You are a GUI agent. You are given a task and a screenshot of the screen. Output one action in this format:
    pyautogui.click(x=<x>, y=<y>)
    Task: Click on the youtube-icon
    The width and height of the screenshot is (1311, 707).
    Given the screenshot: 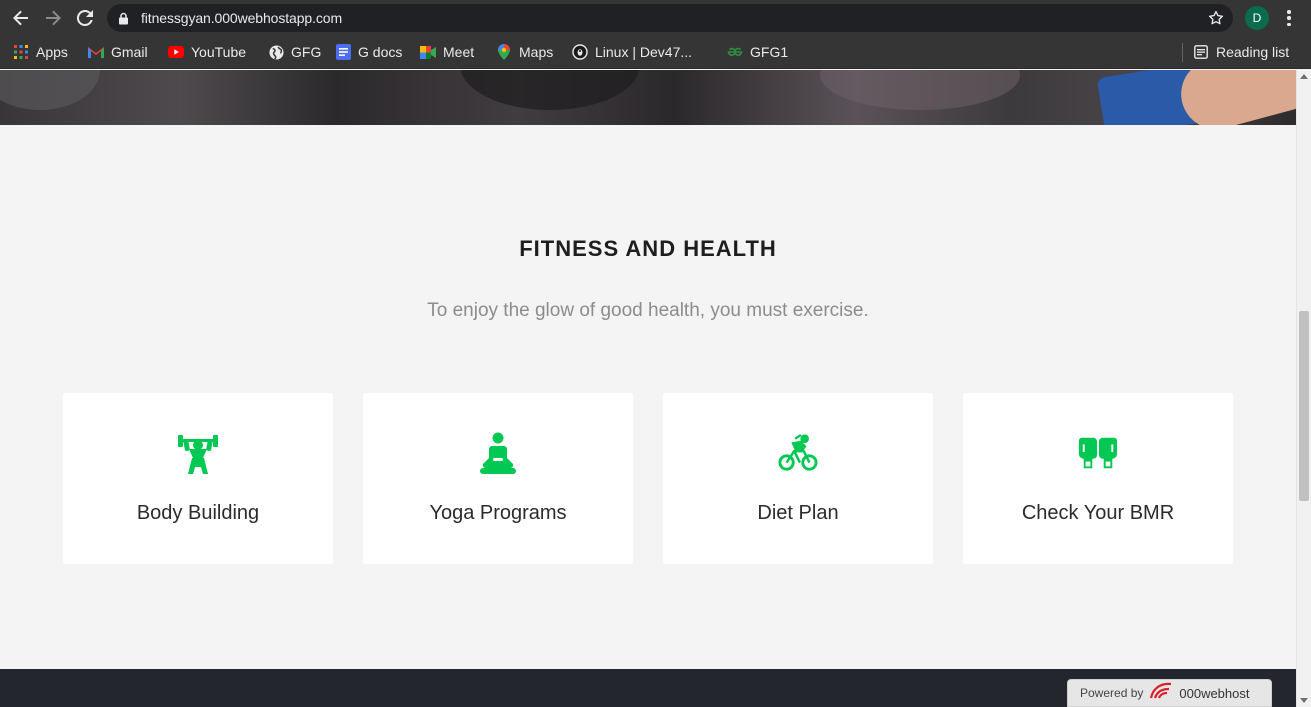 What is the action you would take?
    pyautogui.click(x=176, y=52)
    